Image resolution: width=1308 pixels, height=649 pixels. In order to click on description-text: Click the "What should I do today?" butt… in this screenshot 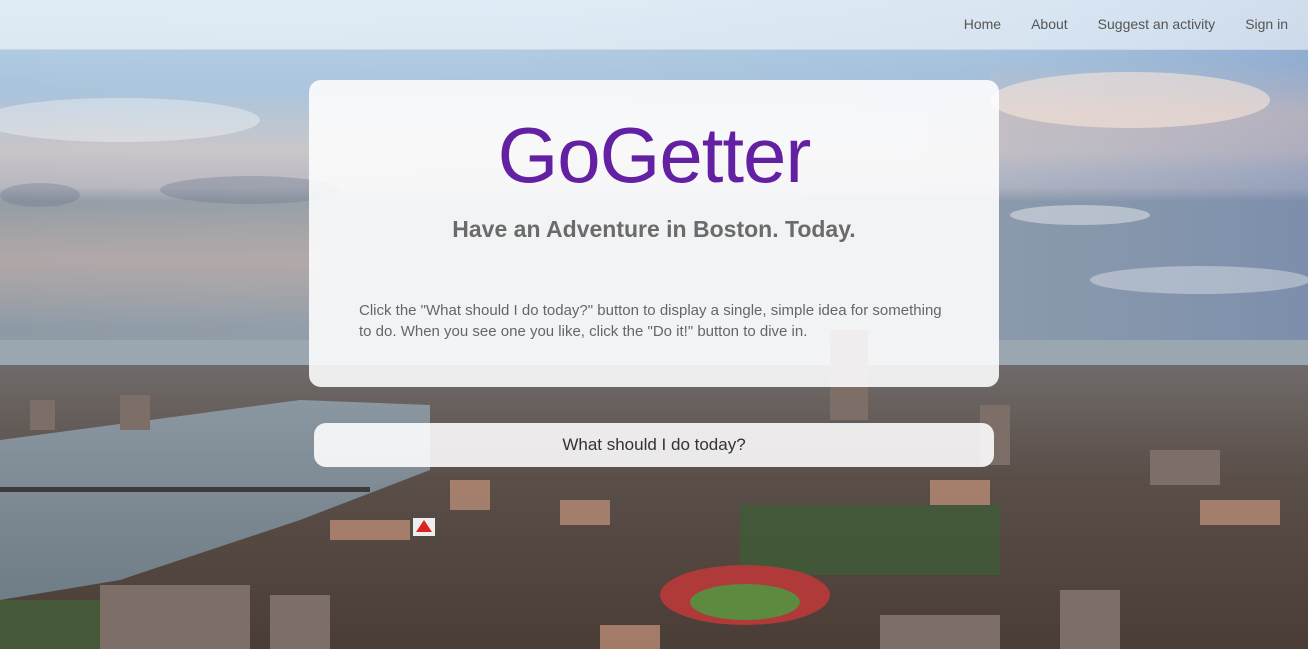, I will do `click(650, 321)`.